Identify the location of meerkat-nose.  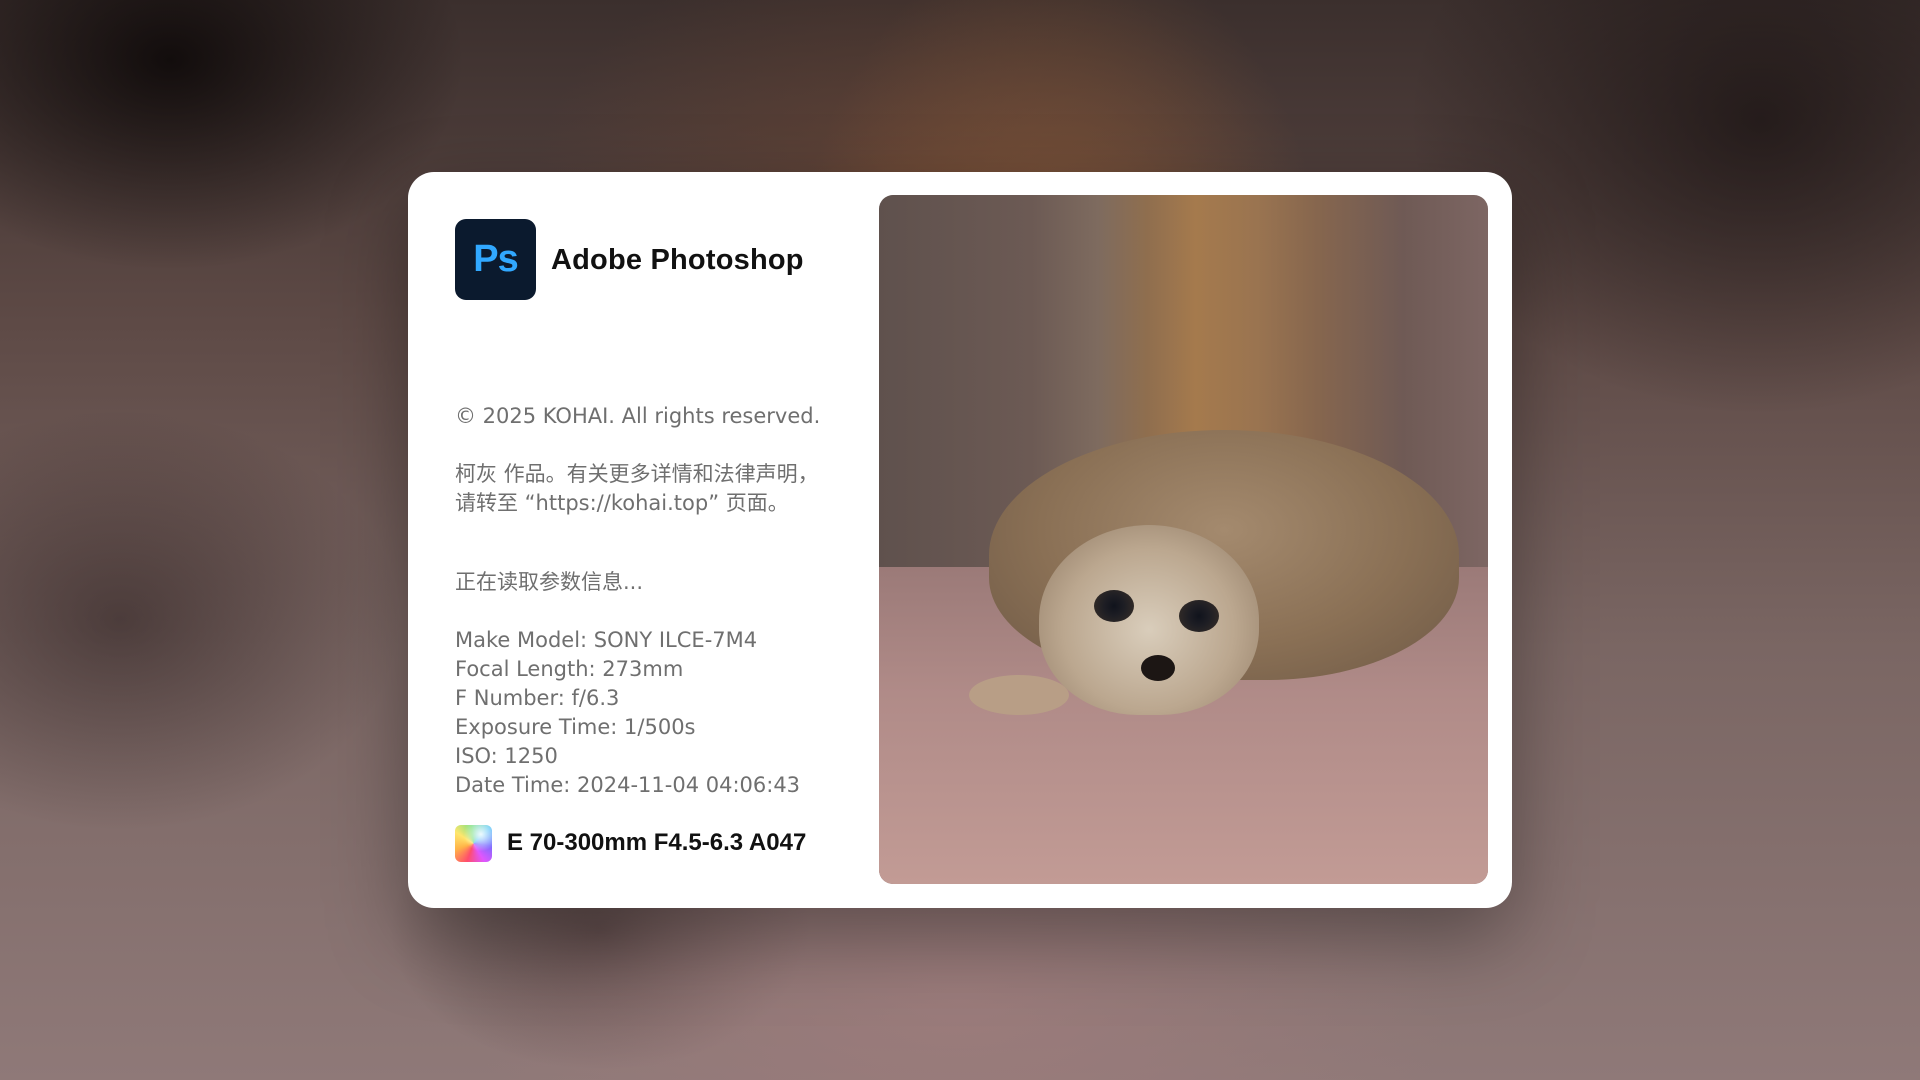
(1158, 668).